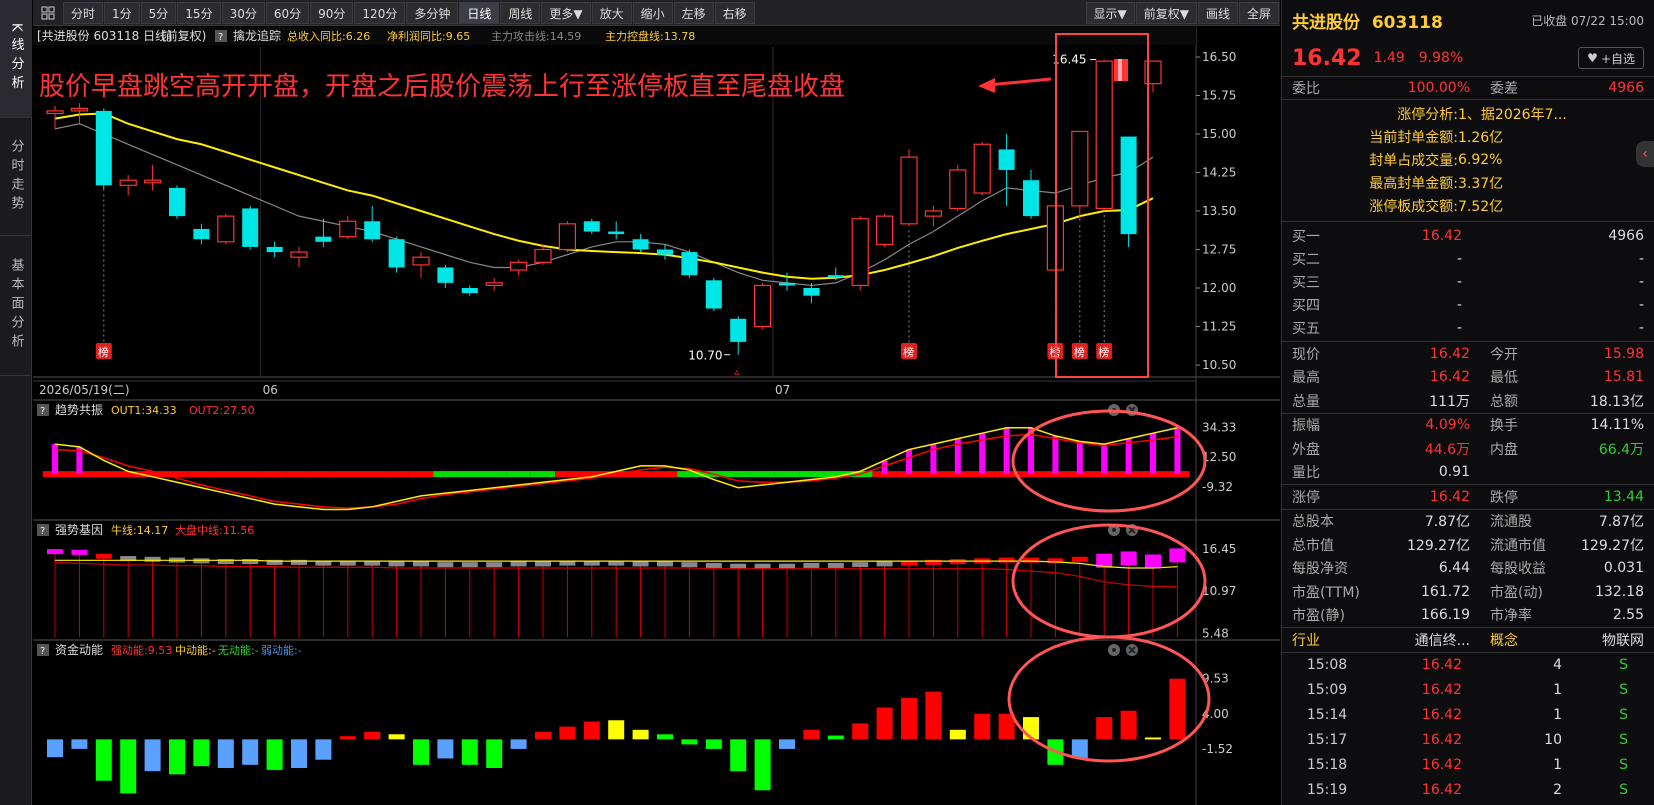 The width and height of the screenshot is (1654, 805). I want to click on price-change-pct: 9.98%, so click(1441, 58).